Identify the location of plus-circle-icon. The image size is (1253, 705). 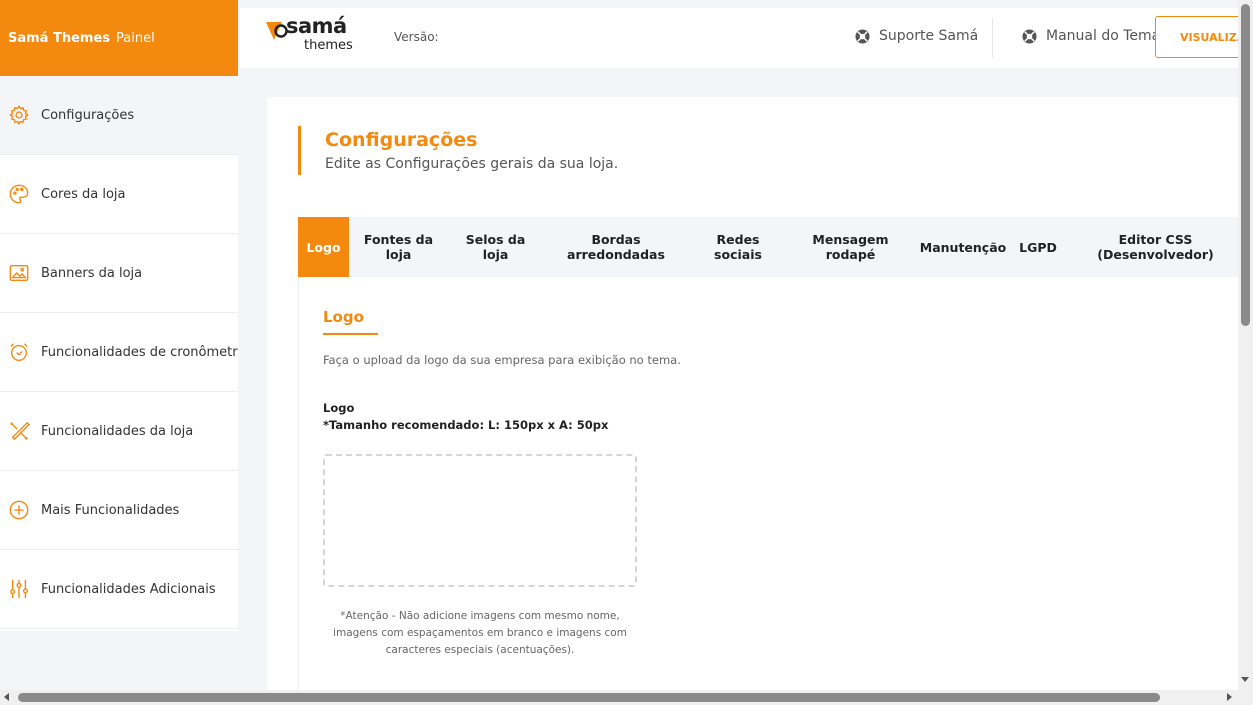
(19, 510).